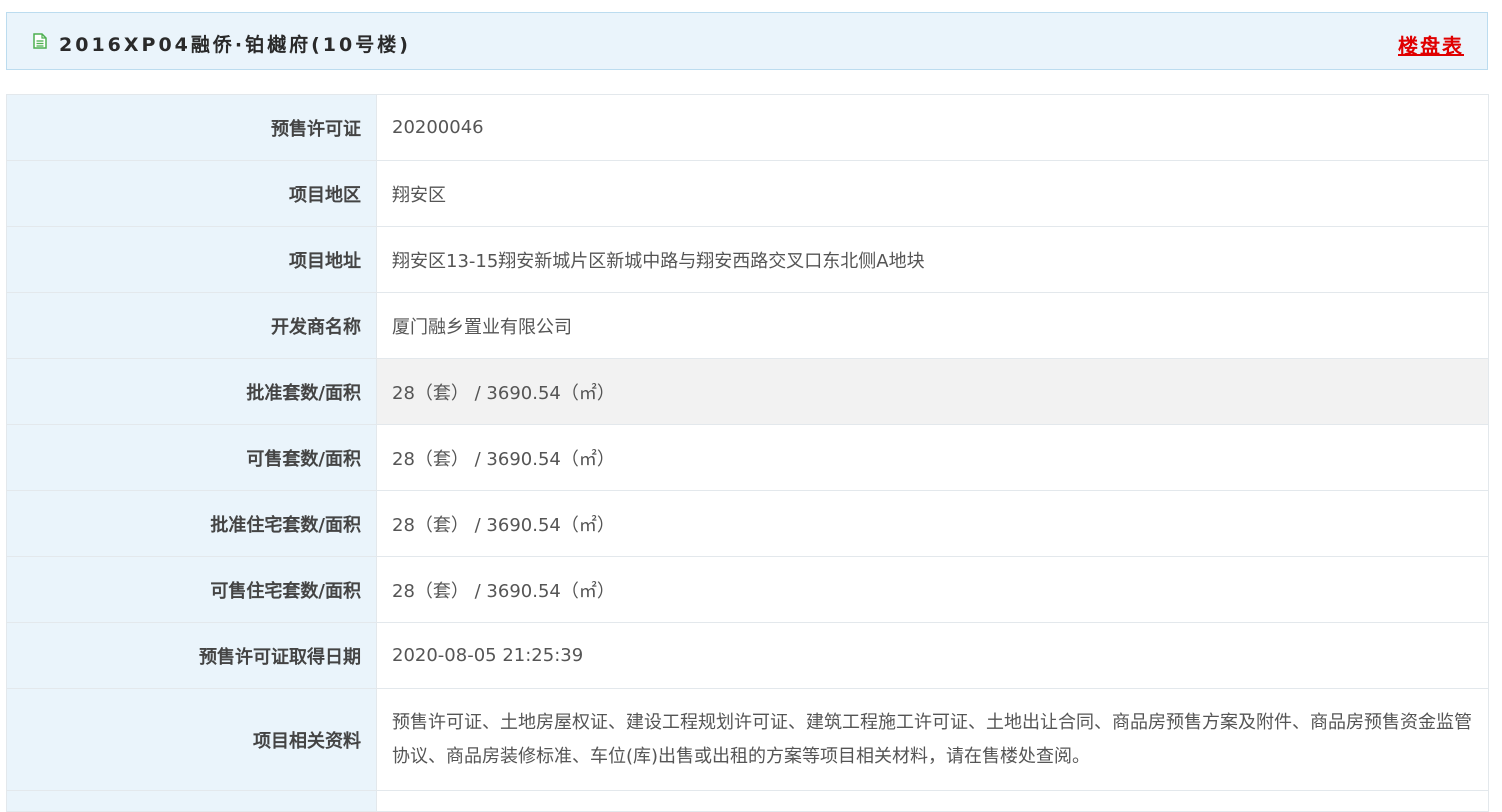  I want to click on table-row: 可售住宅套数/面积 28（套） / 3690.54（㎡）, so click(747, 589).